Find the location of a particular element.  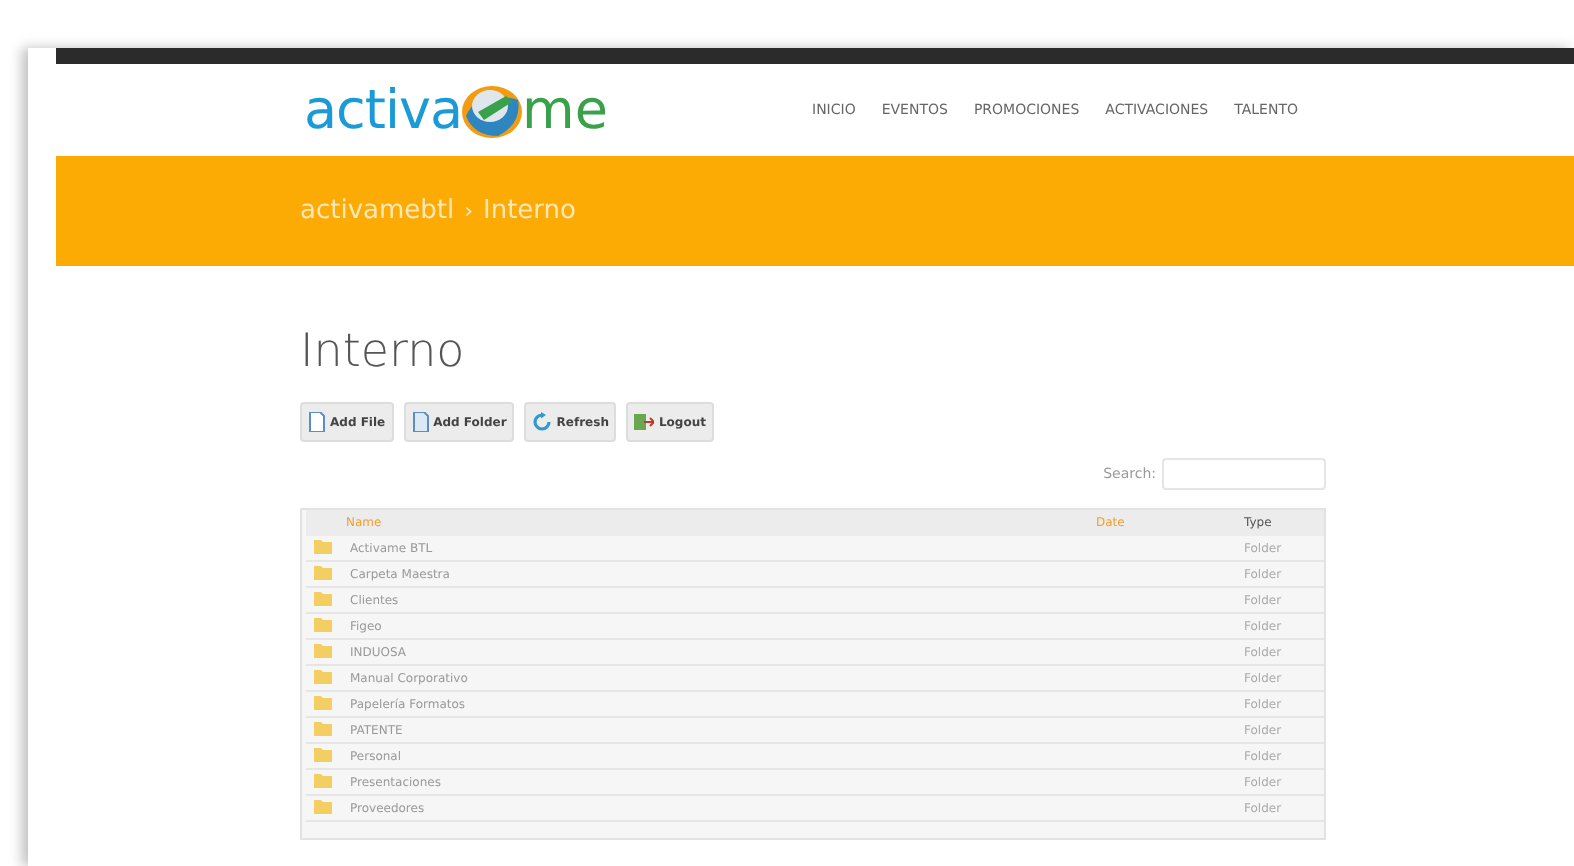

document-icon is located at coordinates (420, 422).